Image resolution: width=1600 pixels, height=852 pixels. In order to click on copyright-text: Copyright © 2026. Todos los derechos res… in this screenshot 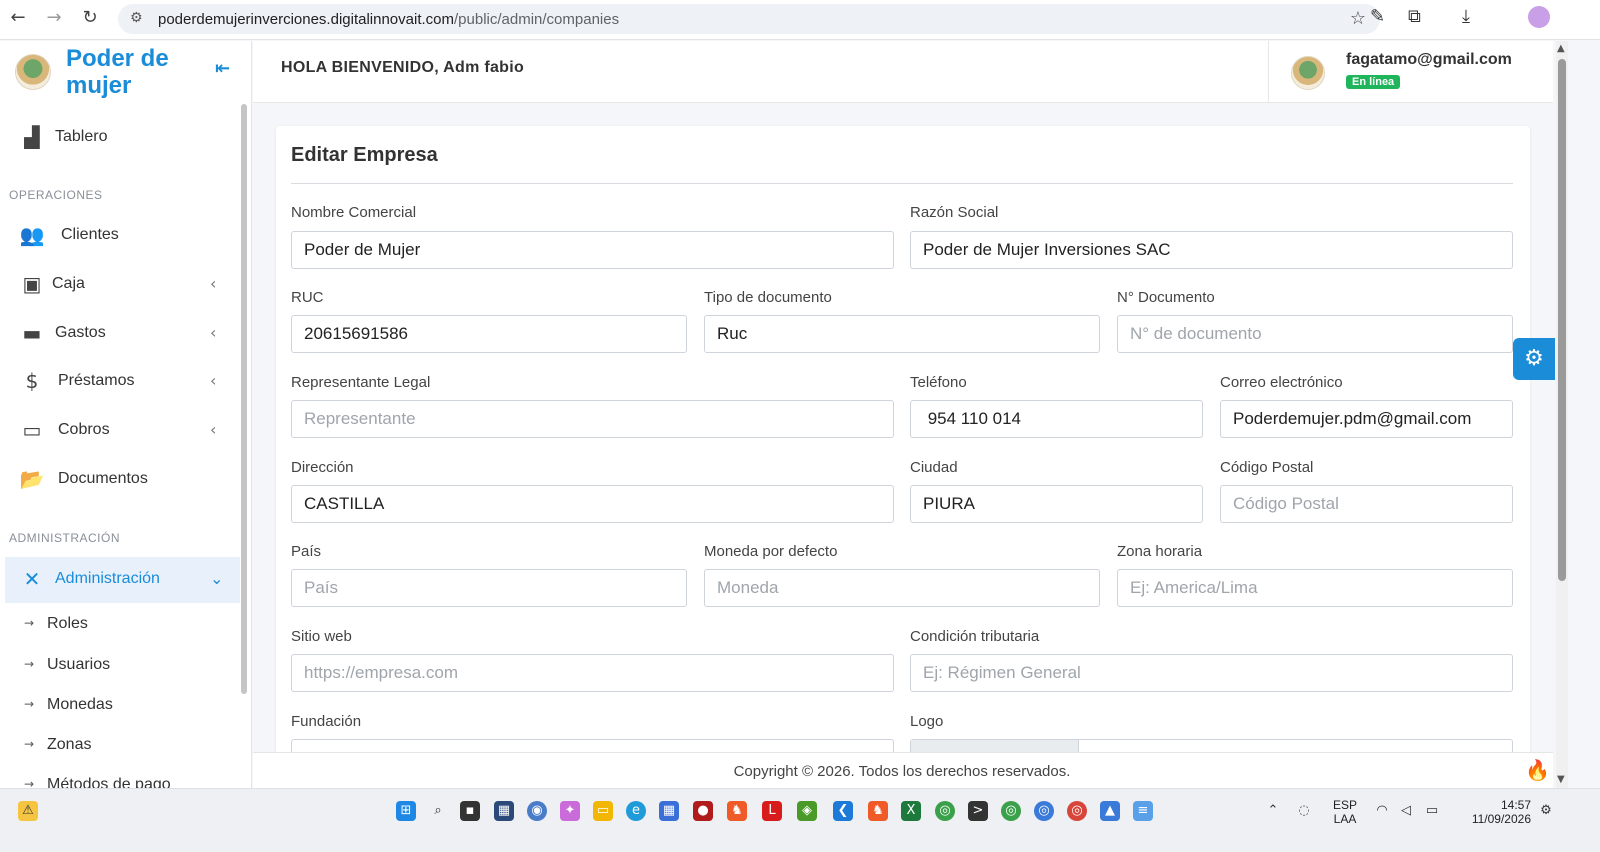, I will do `click(902, 771)`.